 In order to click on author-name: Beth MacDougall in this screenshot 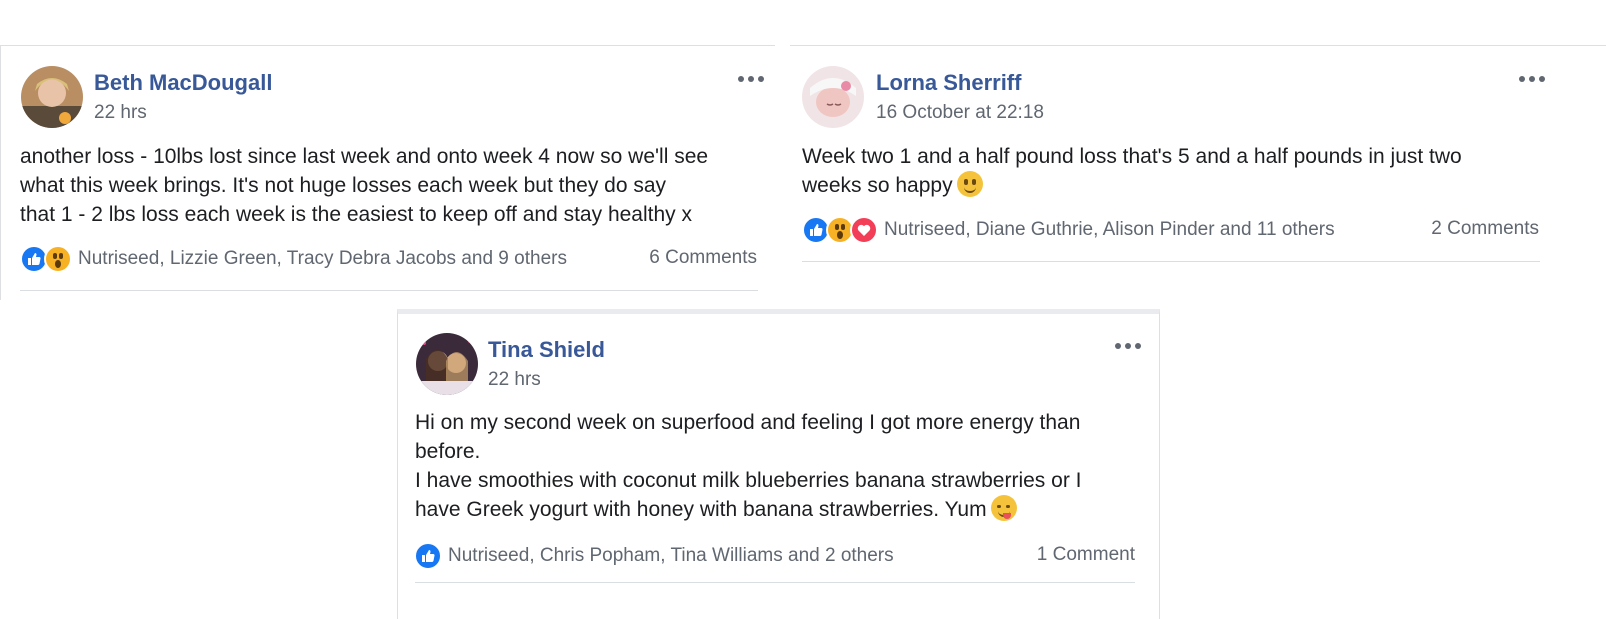, I will do `click(183, 83)`.